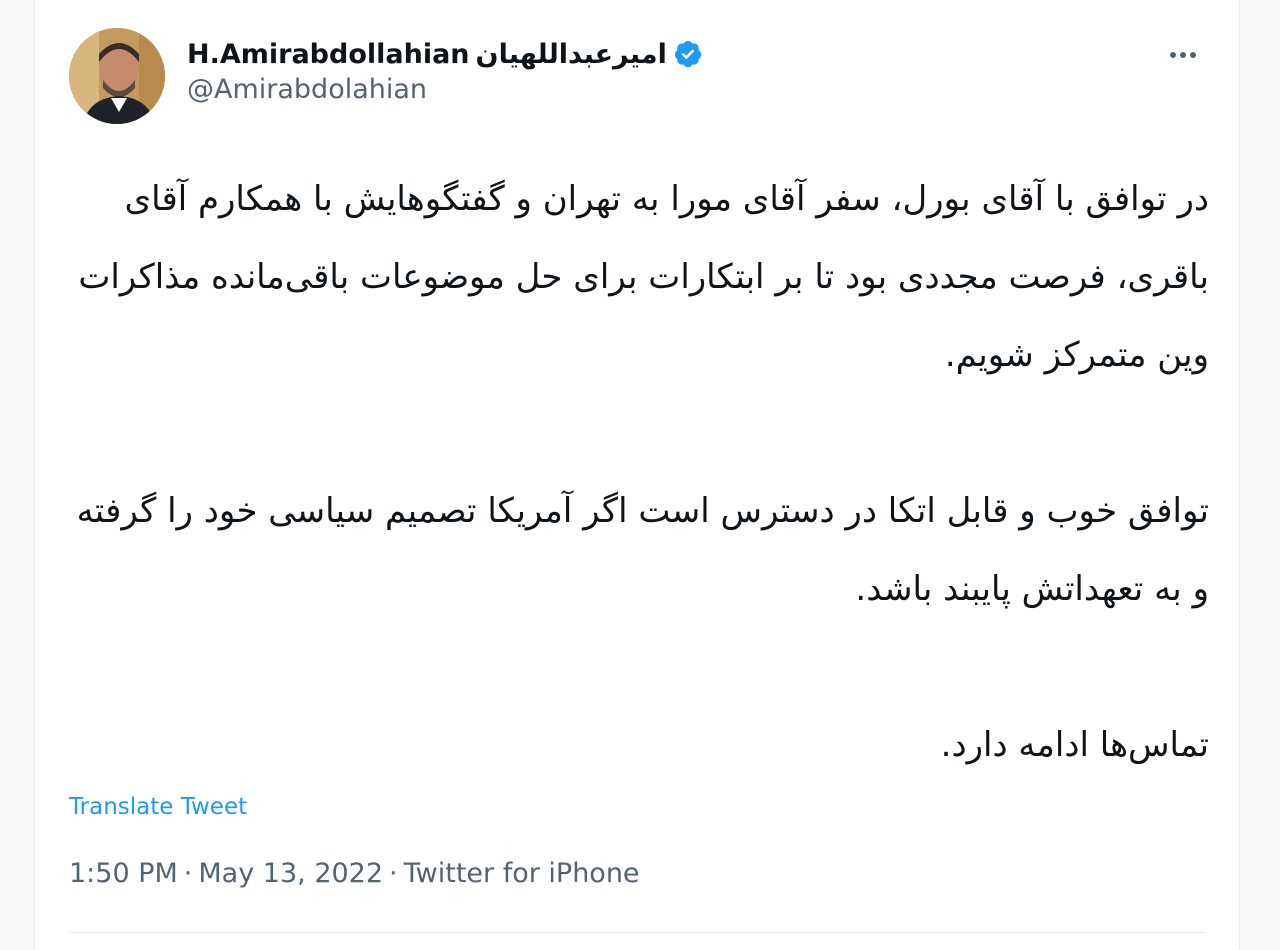 This screenshot has height=950, width=1280. I want to click on tweet-date: May 13, 2022, so click(290, 873).